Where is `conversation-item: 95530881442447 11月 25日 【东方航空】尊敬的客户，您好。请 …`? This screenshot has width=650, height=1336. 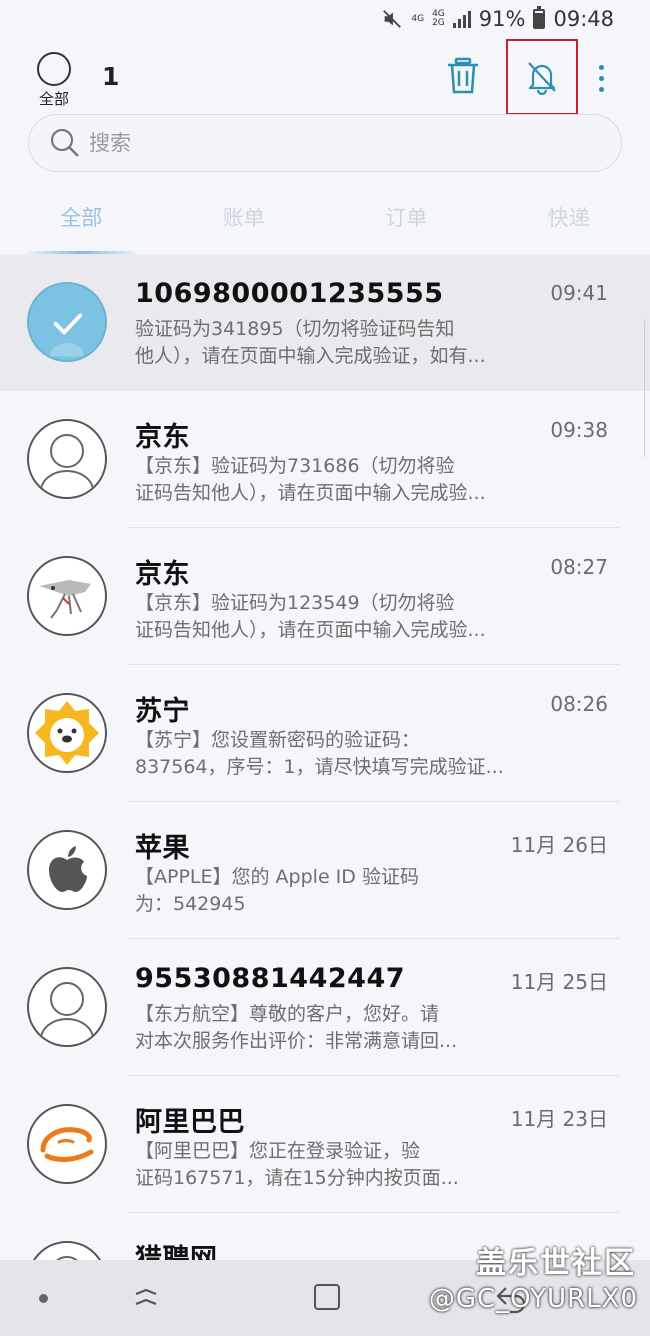
conversation-item: 95530881442447 11月 25日 【东方航空】尊敬的客户，您好。请 … is located at coordinates (325, 1007).